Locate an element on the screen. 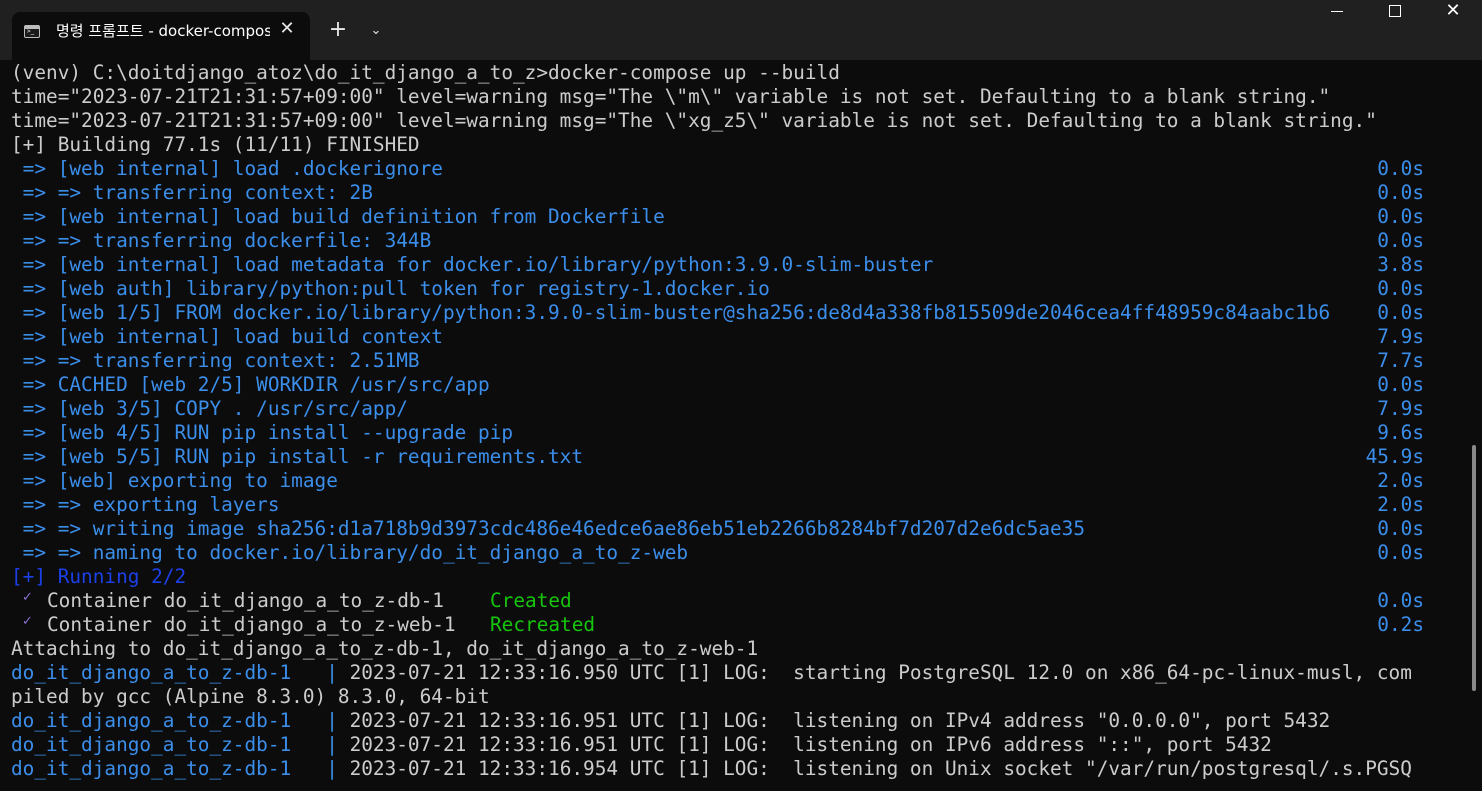  build-step-time: 9.6s is located at coordinates (1400, 432).